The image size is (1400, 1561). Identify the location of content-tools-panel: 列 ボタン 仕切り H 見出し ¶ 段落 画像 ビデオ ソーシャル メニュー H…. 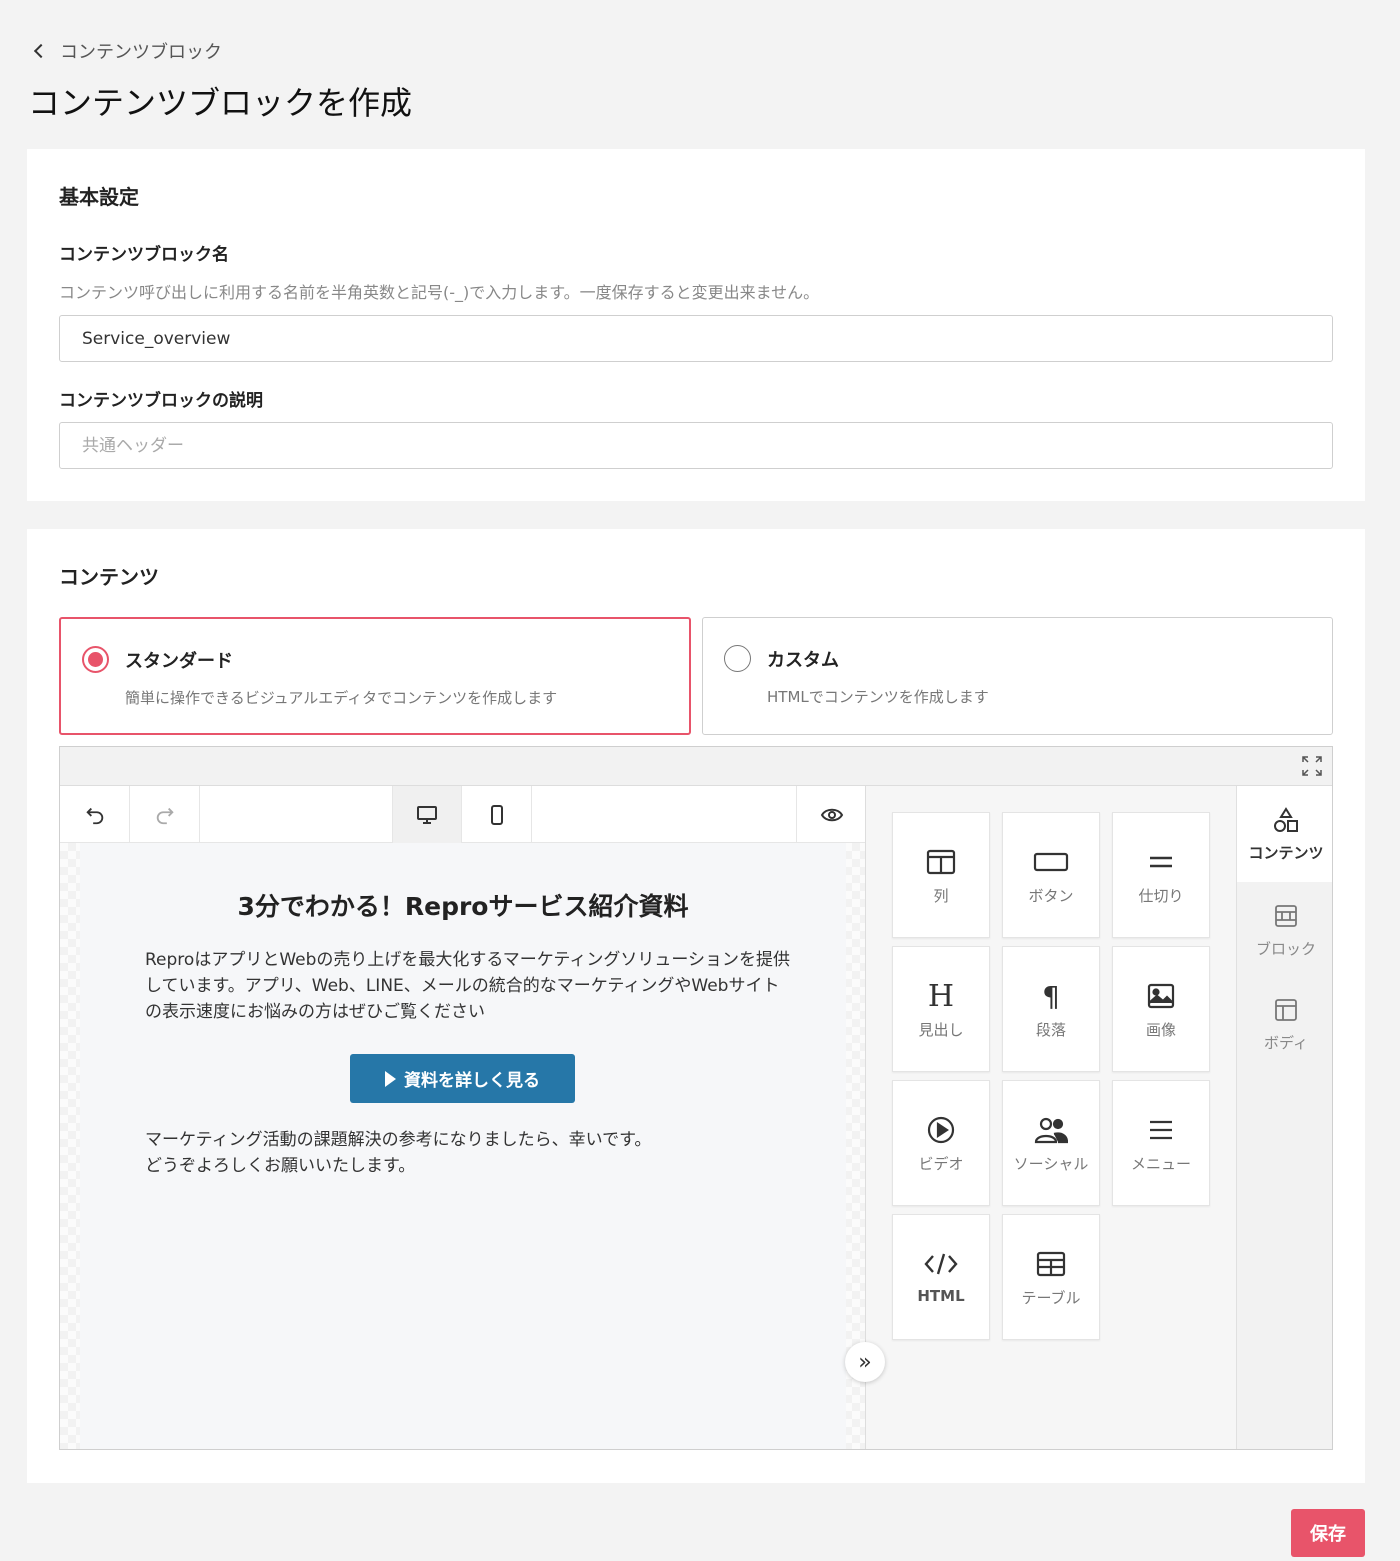
(1051, 1117).